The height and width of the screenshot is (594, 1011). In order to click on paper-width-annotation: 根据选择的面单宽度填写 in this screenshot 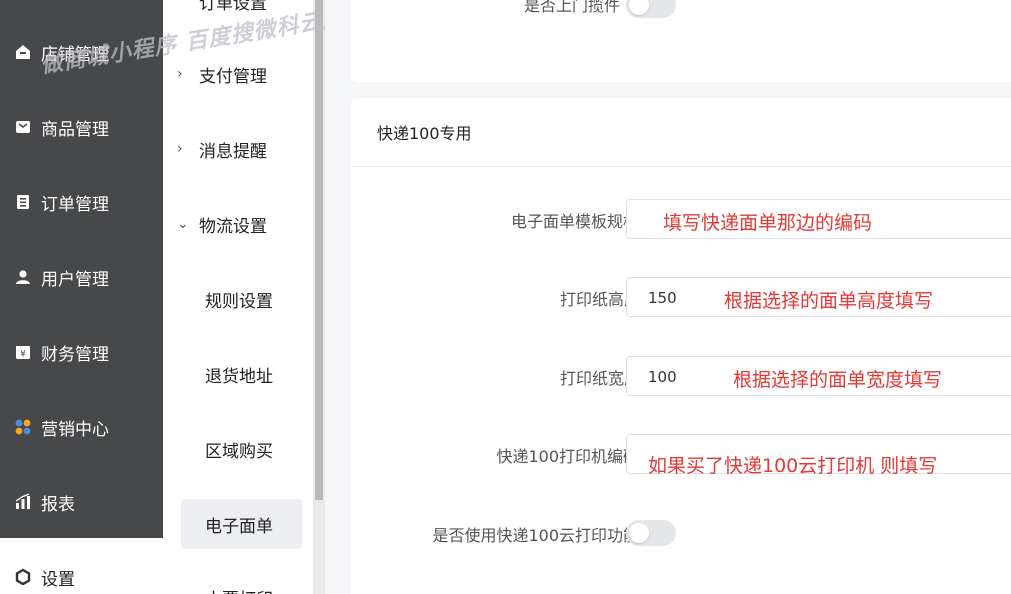, I will do `click(838, 380)`.